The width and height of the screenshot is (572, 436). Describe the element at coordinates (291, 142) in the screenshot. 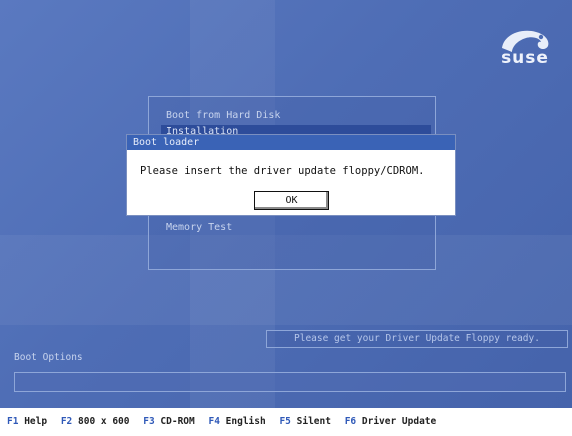

I see `dialog-title: Boot loader` at that location.